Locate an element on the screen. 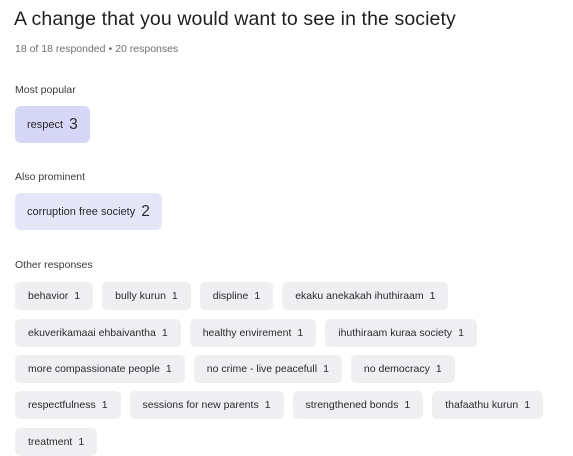 Image resolution: width=573 pixels, height=456 pixels. response-chip: displine 1 is located at coordinates (236, 296).